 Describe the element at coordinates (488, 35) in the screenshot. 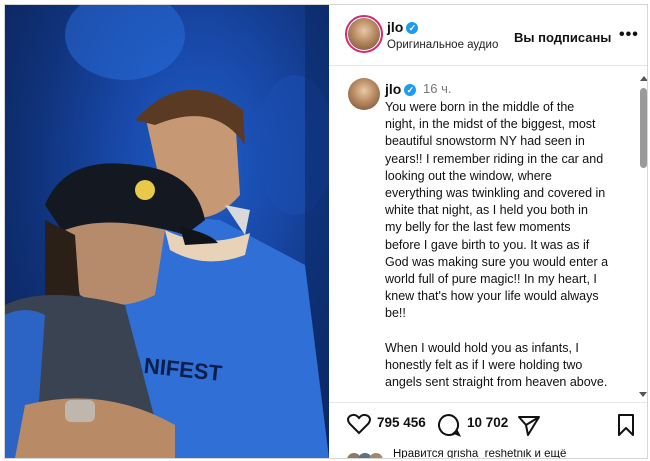

I see `post-header: jlo ✓ Оригинальное аудио Вы подписаны •••` at that location.